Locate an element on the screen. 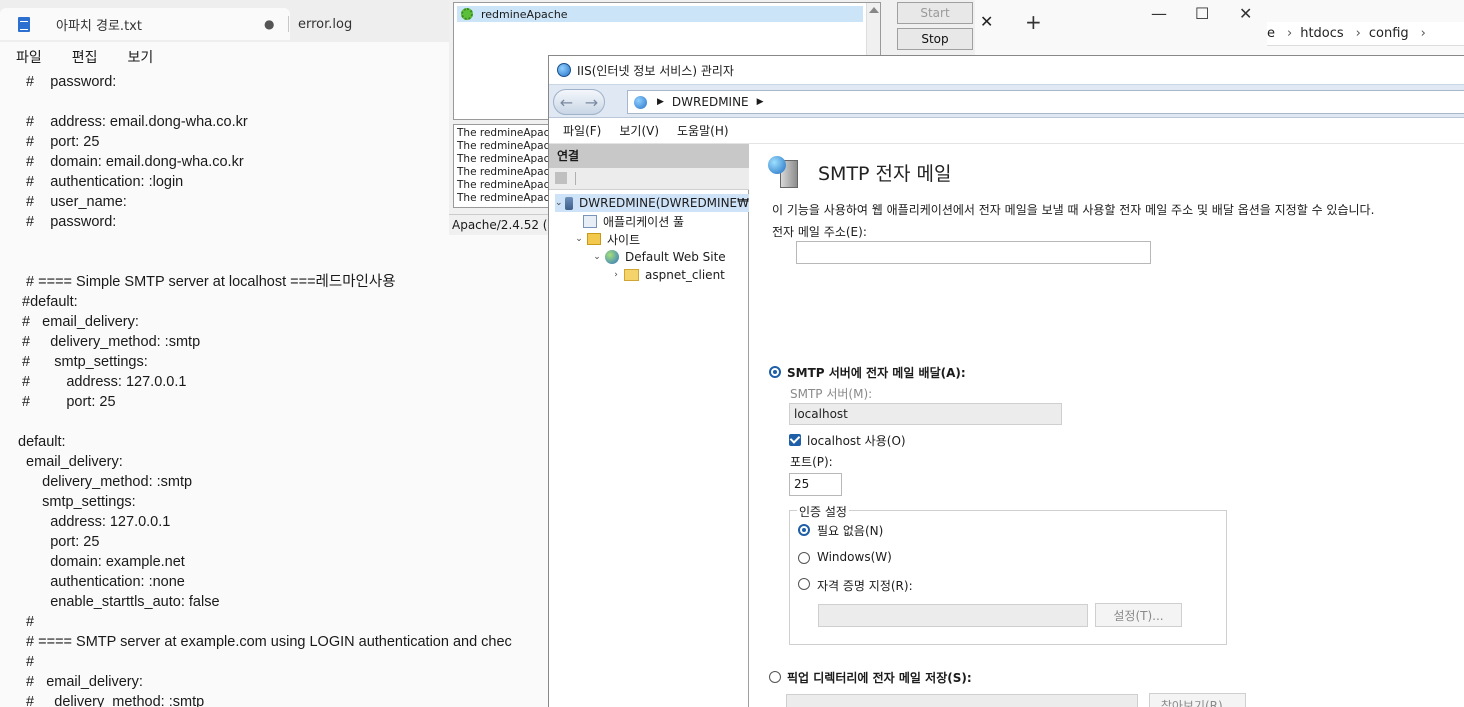 Image resolution: width=1464 pixels, height=707 pixels. tree-item-server: ⌄ DWREDMINE(DWREDMINE₩ is located at coordinates (652, 203).